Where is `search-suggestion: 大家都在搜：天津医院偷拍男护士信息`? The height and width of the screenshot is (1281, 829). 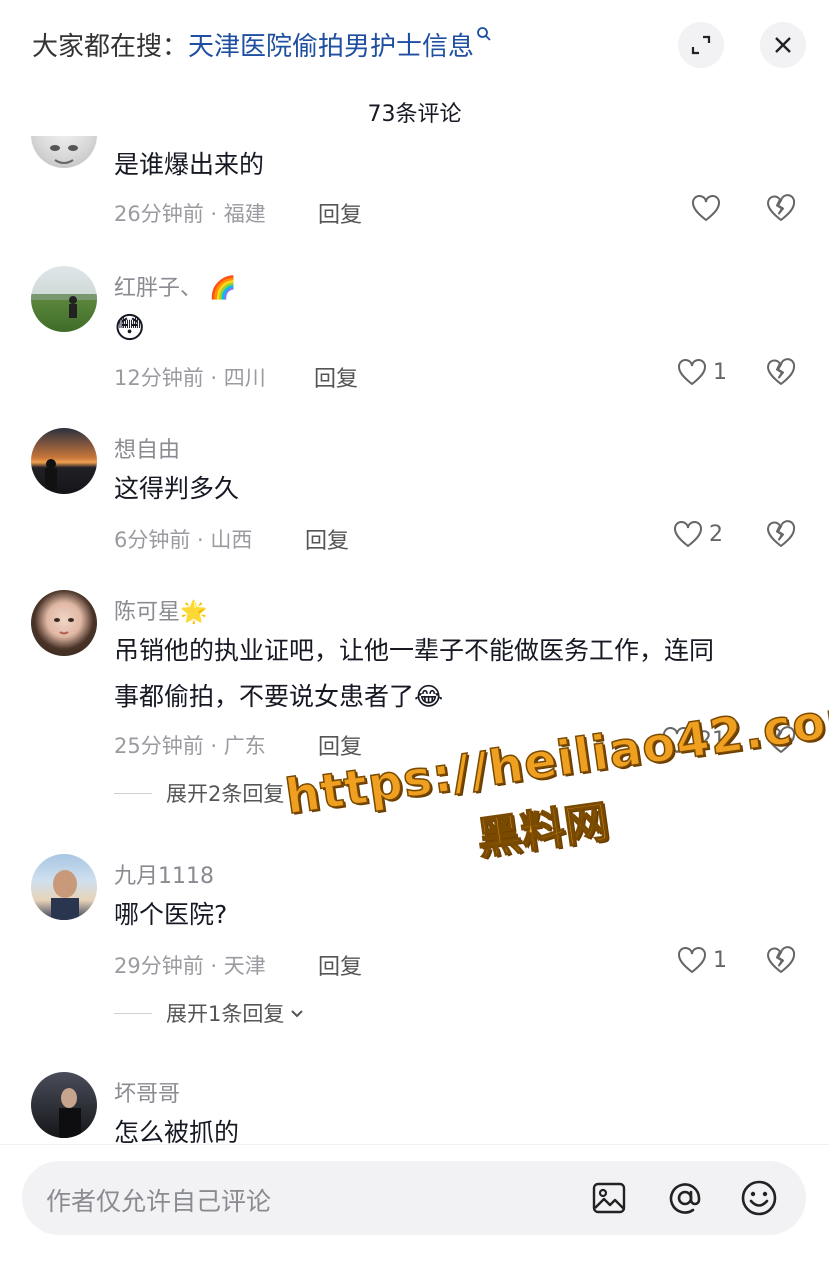 search-suggestion: 大家都在搜：天津医院偷拍男护士信息 is located at coordinates (262, 44).